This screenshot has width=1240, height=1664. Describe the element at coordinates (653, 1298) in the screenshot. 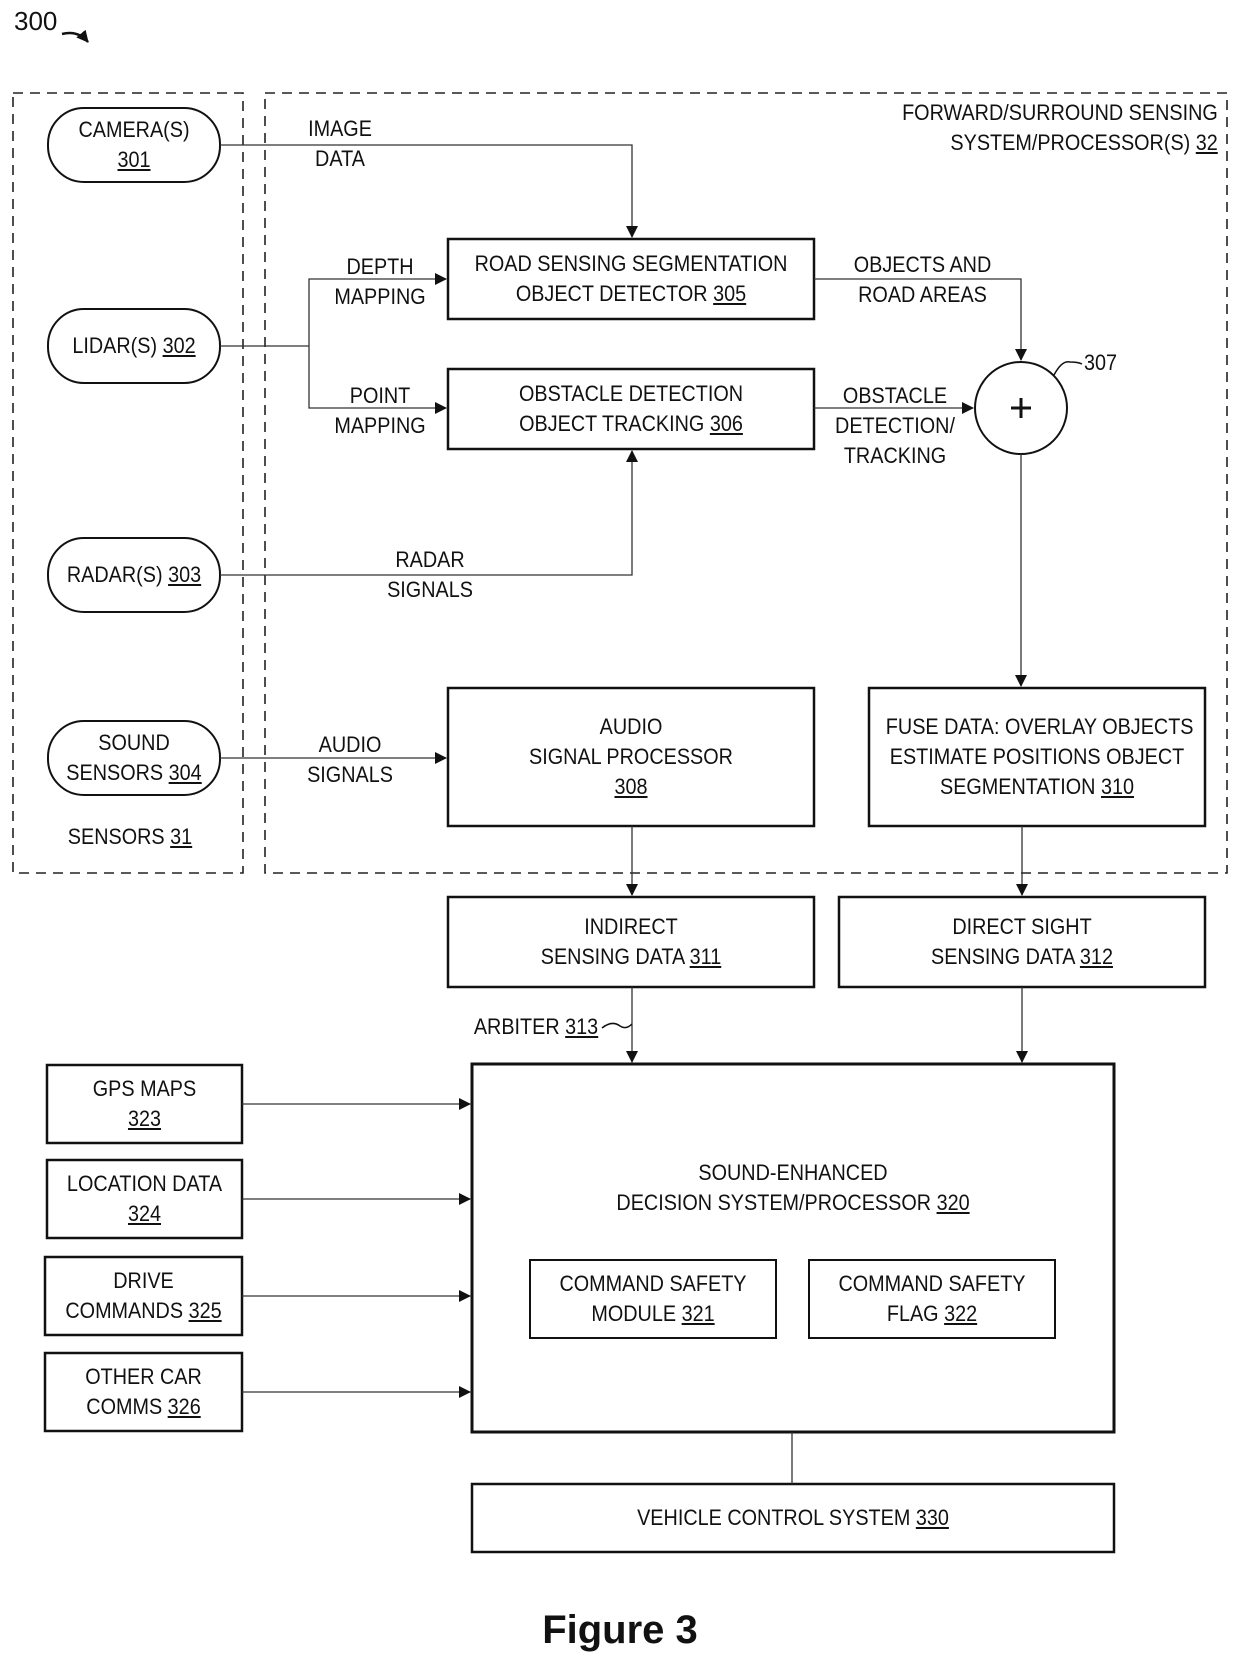

I see `safety-module-label: COMMAND SAFETY MODULE 321` at that location.